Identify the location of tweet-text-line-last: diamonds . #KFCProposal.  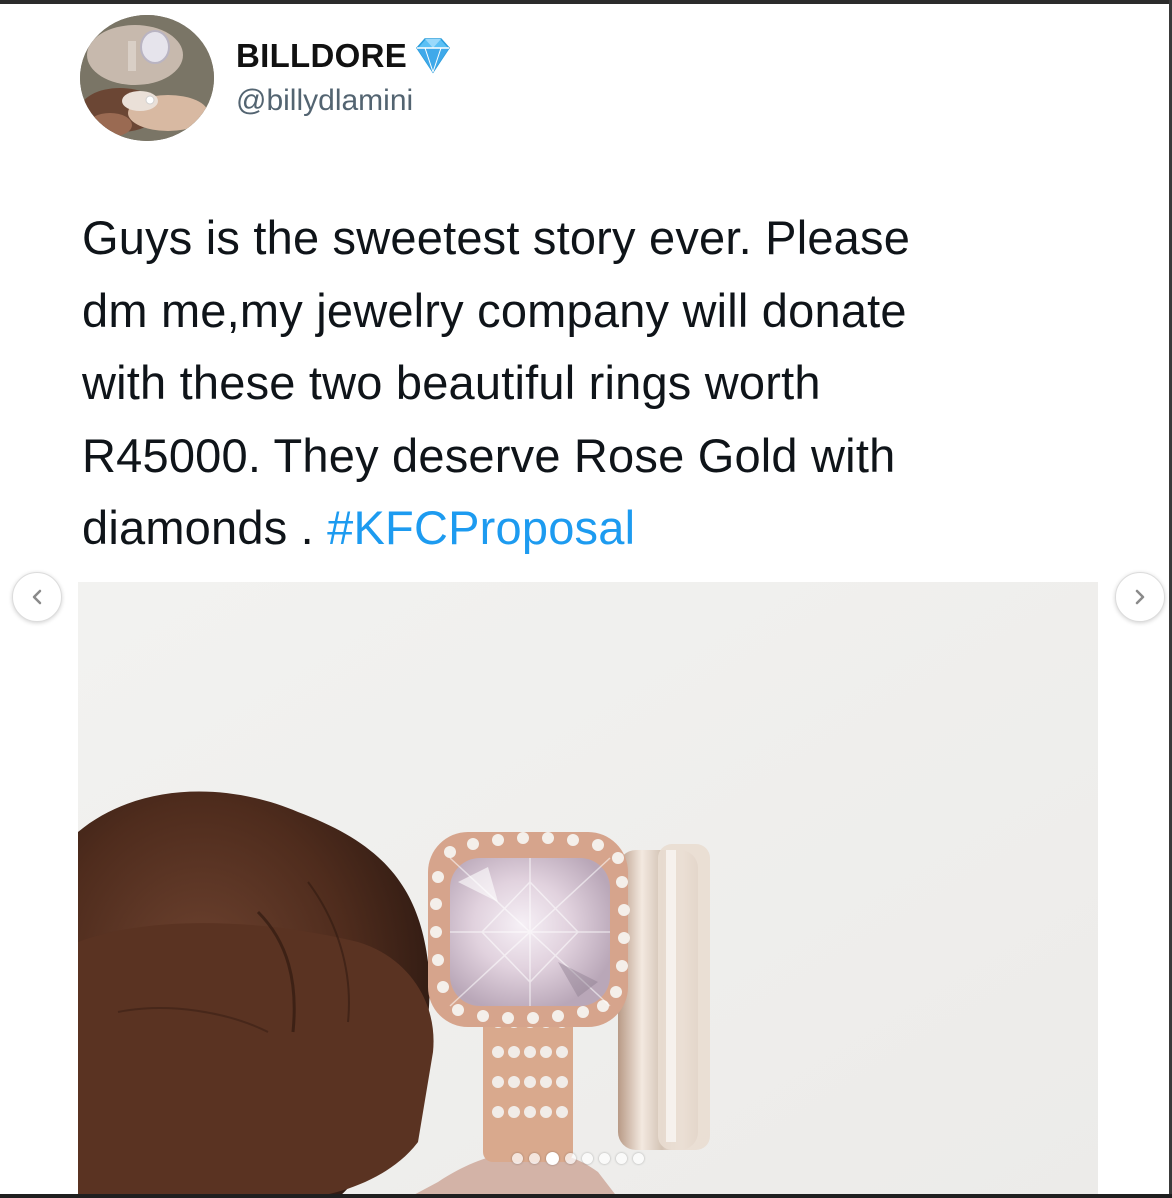
(587, 528).